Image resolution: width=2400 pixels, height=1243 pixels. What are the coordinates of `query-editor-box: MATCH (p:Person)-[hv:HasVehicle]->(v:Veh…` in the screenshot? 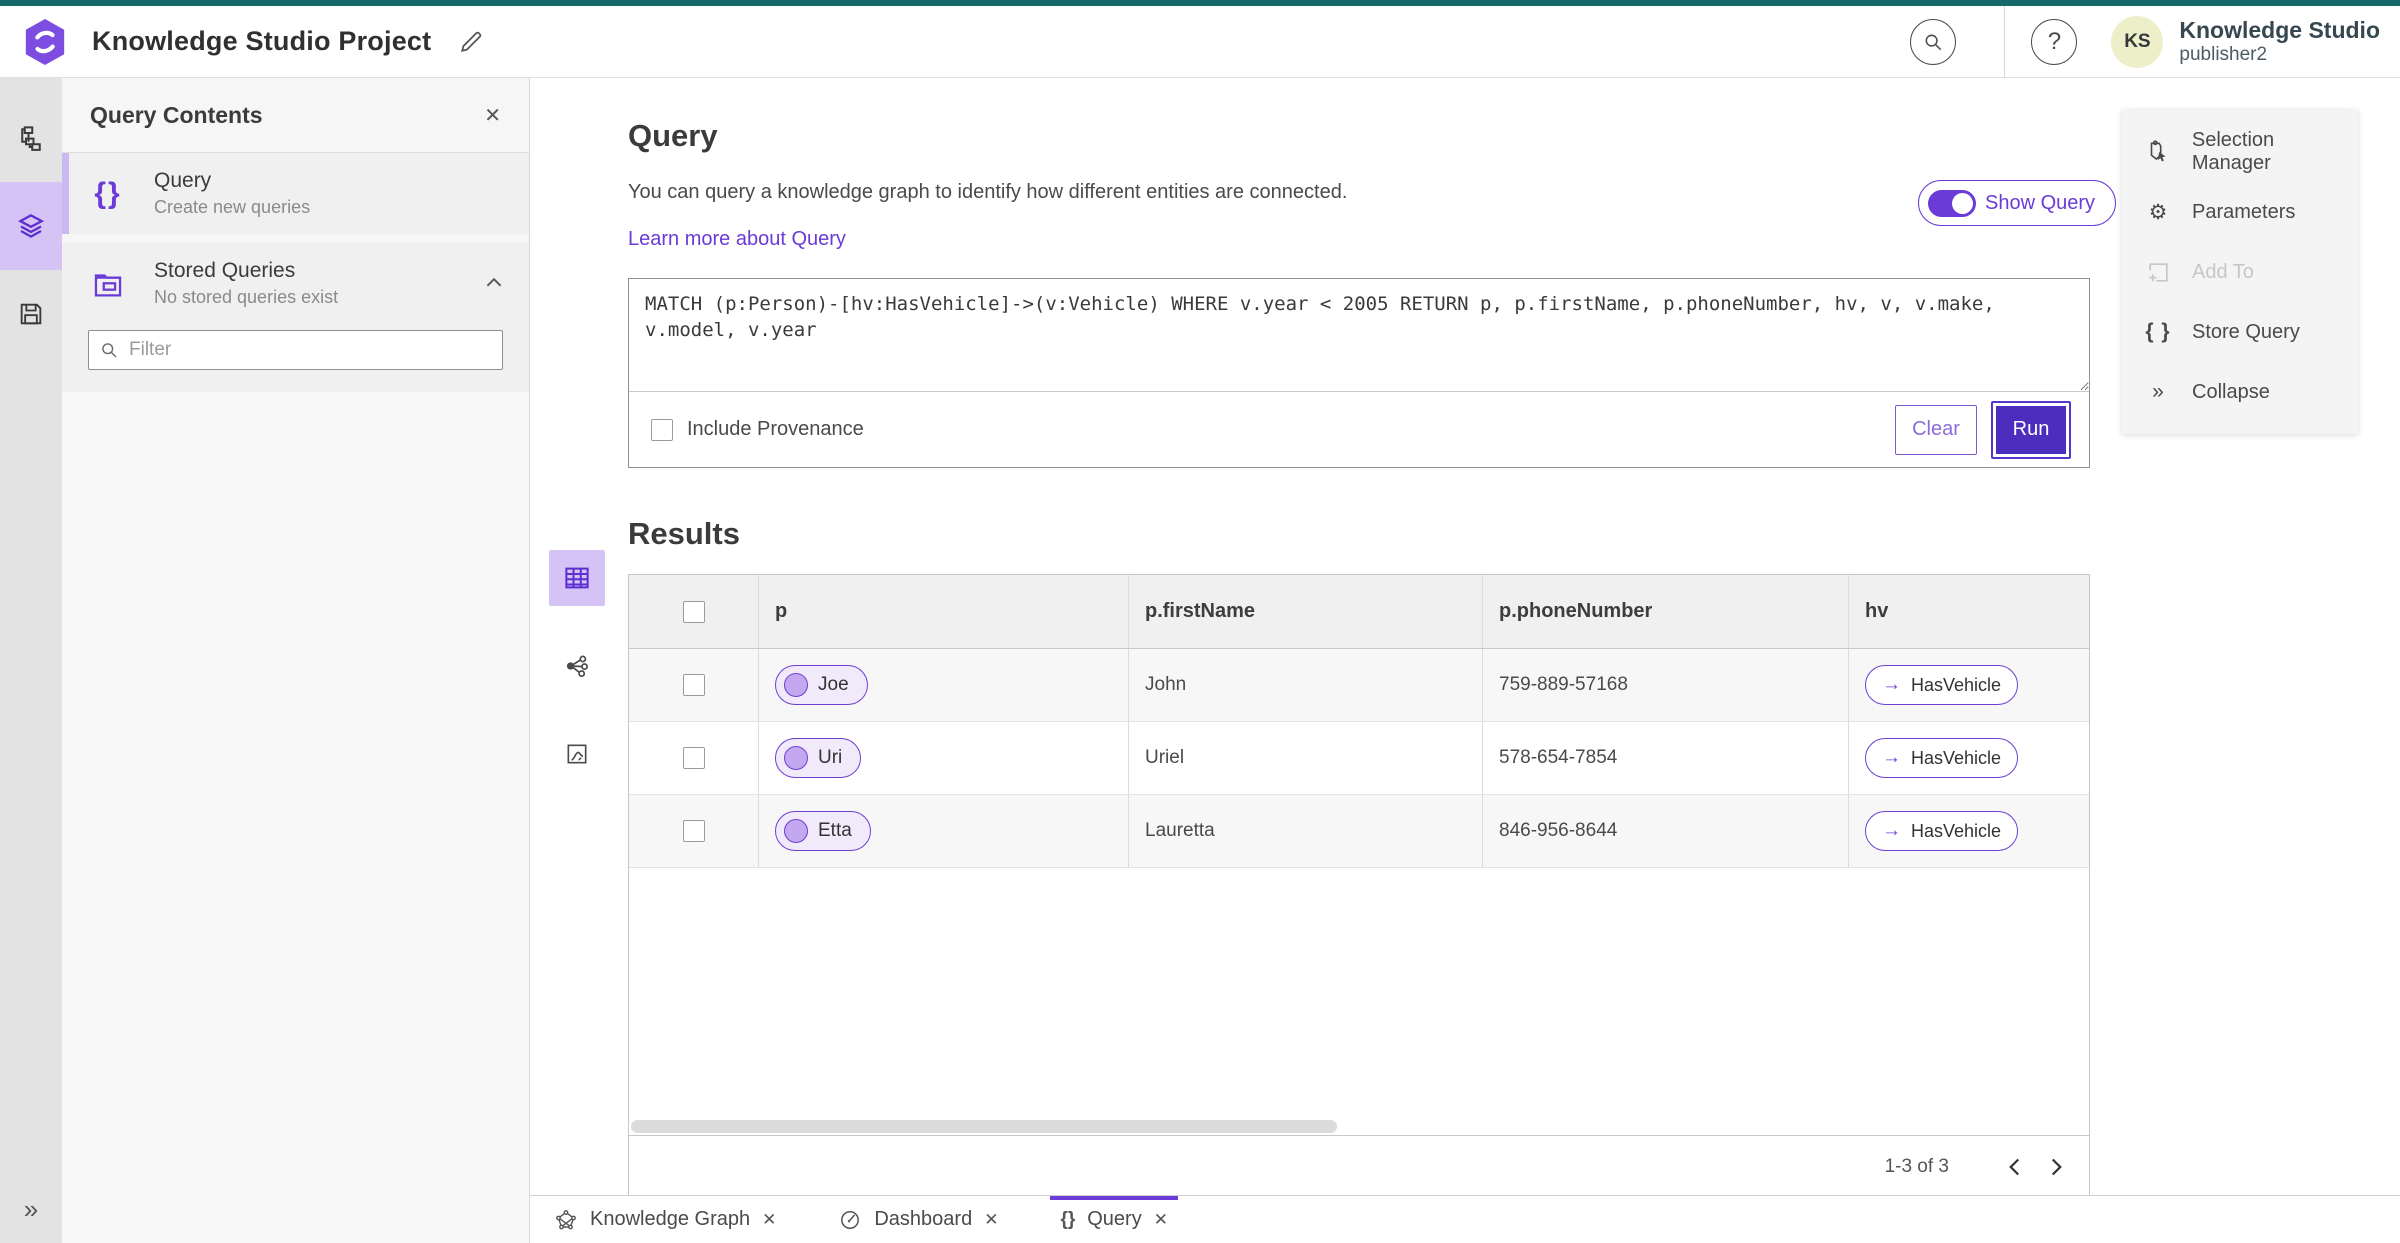 It's located at (1359, 373).